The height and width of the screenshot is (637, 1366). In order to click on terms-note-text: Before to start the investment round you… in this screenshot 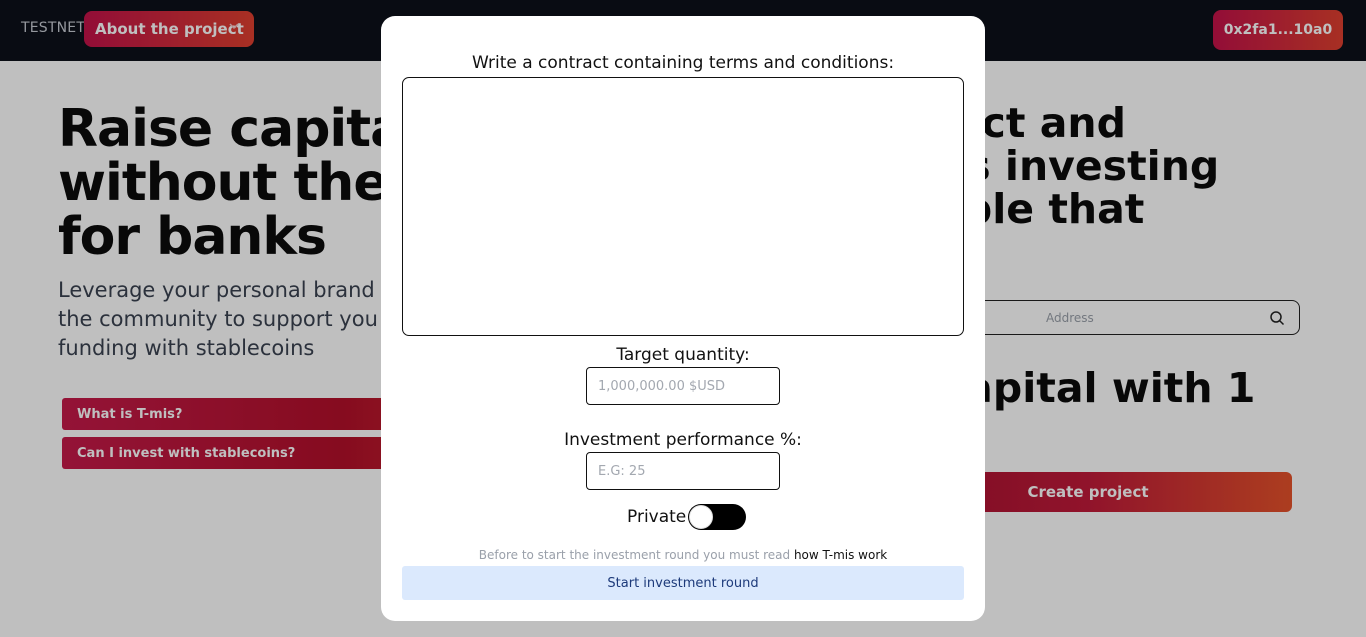, I will do `click(636, 555)`.